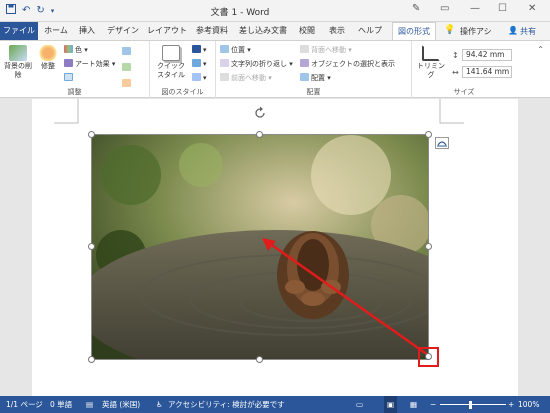  Describe the element at coordinates (61, 404) in the screenshot. I see `word-count: 0 単語` at that location.